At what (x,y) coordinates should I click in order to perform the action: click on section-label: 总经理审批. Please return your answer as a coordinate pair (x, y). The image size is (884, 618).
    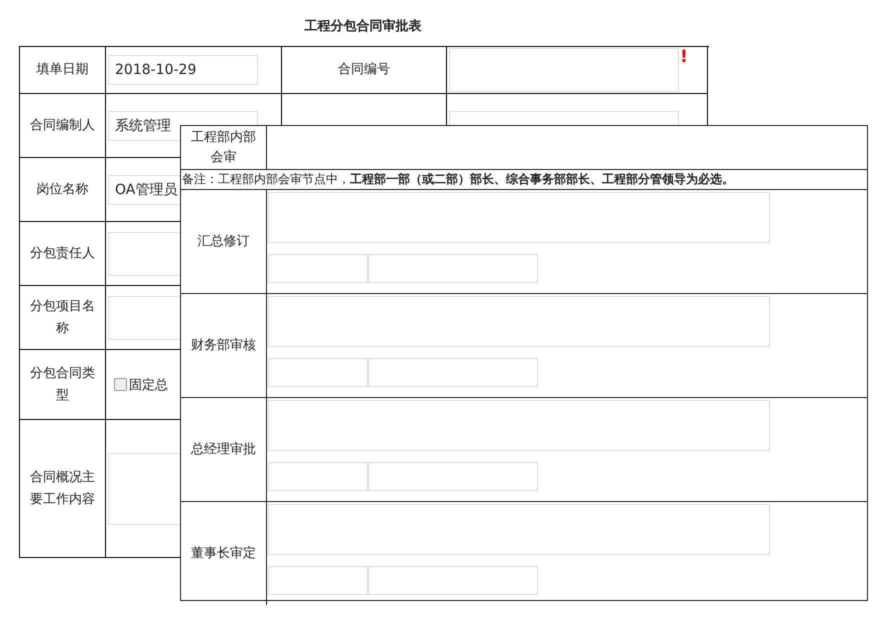
    Looking at the image, I should click on (223, 449).